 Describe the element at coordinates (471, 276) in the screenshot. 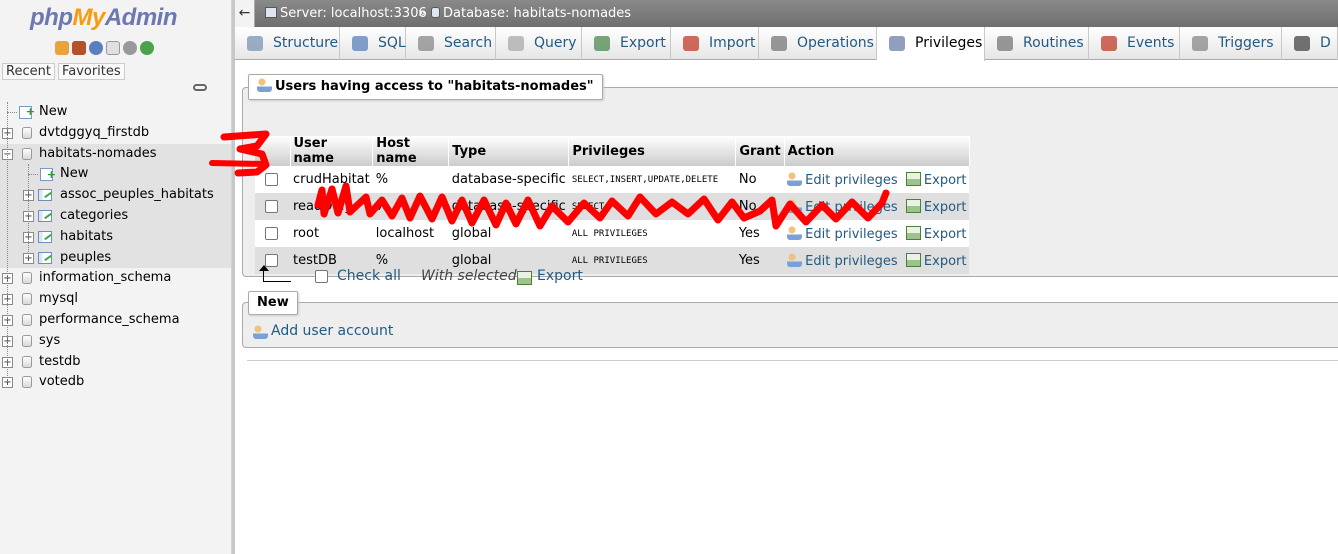

I see `with-selected-label: With selected:` at that location.